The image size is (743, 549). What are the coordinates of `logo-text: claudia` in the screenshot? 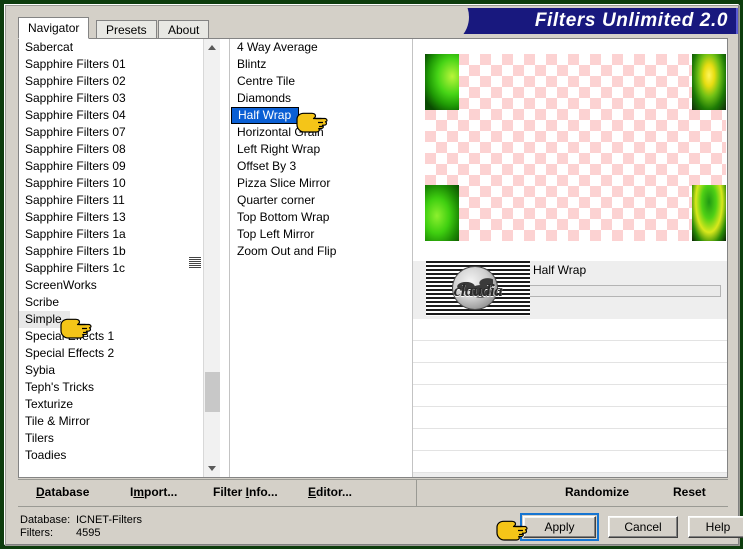 It's located at (478, 290).